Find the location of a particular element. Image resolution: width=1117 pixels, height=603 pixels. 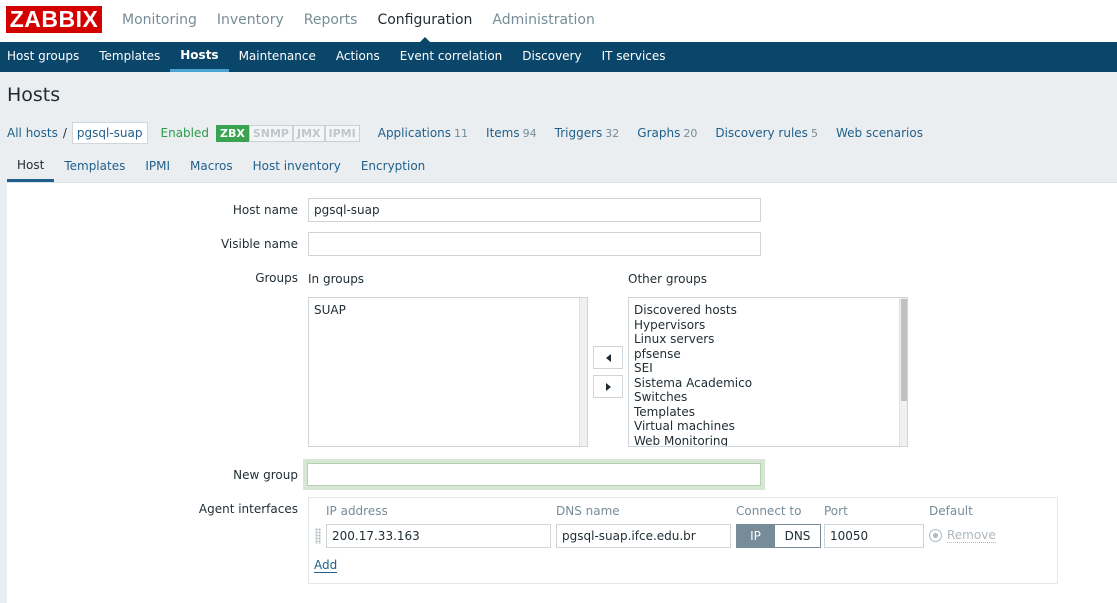

other-groups-label: Other groups is located at coordinates (667, 279).